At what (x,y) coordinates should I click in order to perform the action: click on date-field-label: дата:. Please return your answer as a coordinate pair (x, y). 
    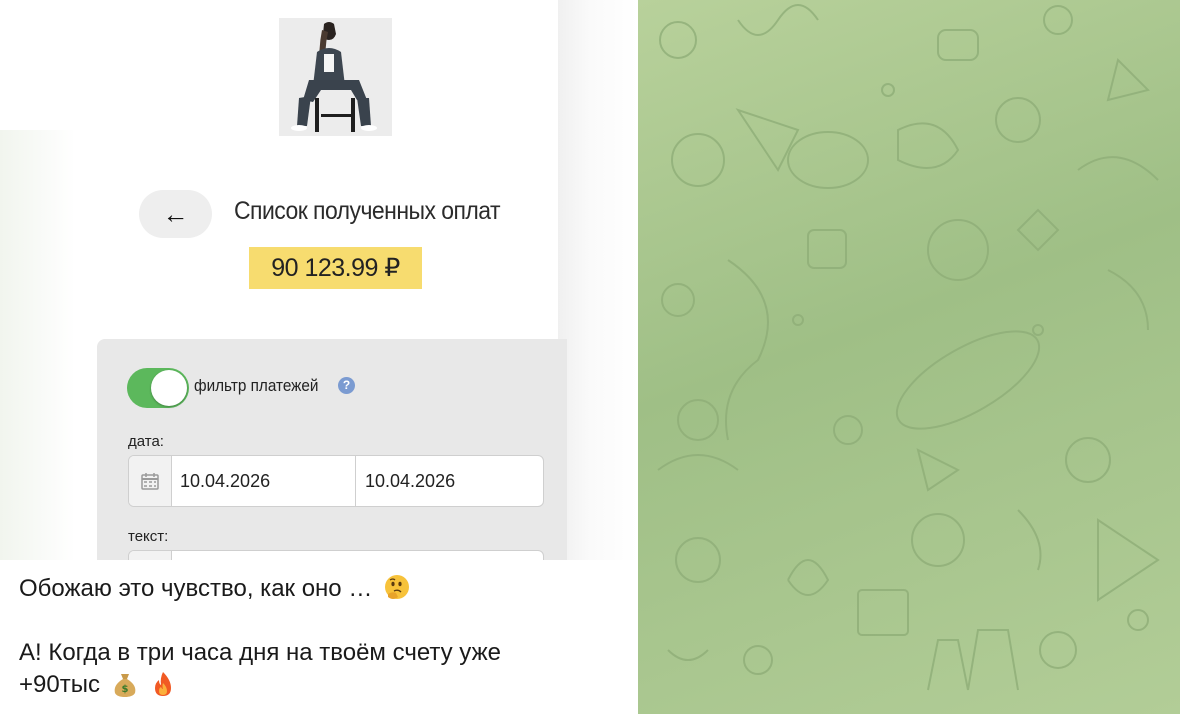
    Looking at the image, I should click on (146, 441).